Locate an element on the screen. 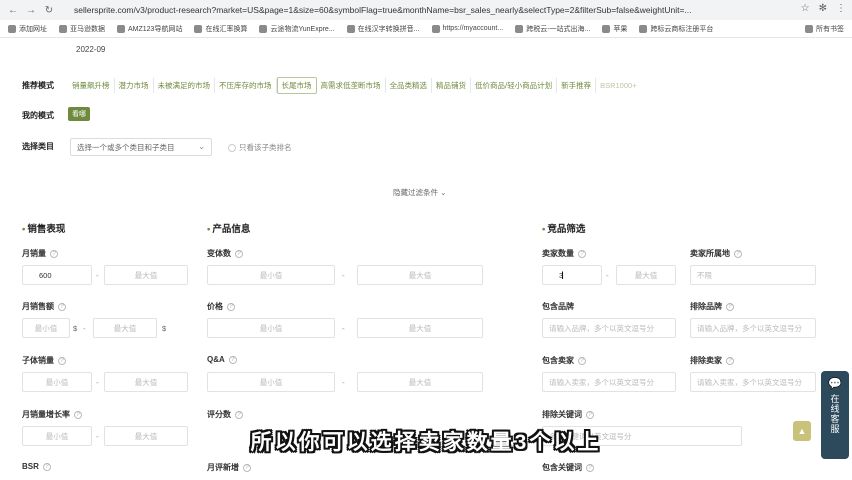  recommend-tag: 潜力市场 is located at coordinates (134, 85).